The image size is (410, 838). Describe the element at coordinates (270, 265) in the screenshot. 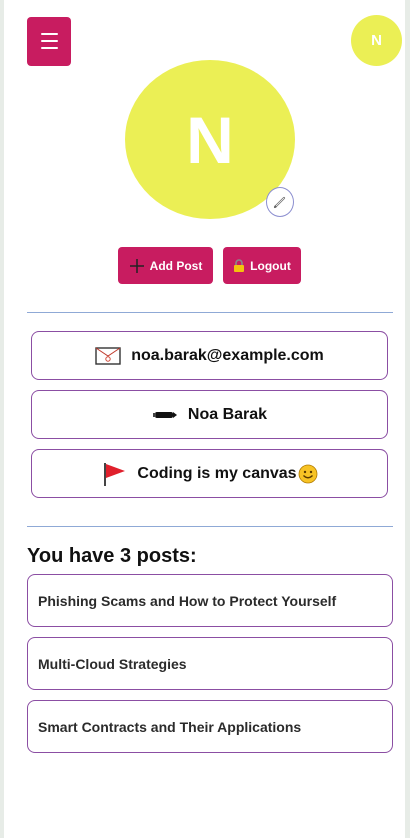

I see `logout-label: Logout` at that location.